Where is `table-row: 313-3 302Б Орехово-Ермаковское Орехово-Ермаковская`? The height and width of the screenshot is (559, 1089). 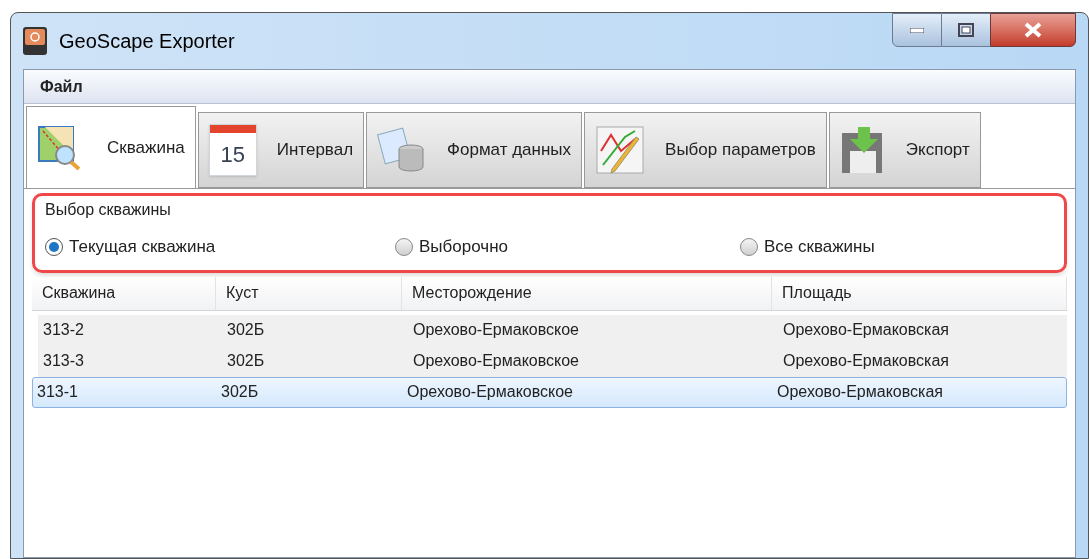 table-row: 313-3 302Б Орехово-Ермаковское Орехово-Ермаковская is located at coordinates (552, 361).